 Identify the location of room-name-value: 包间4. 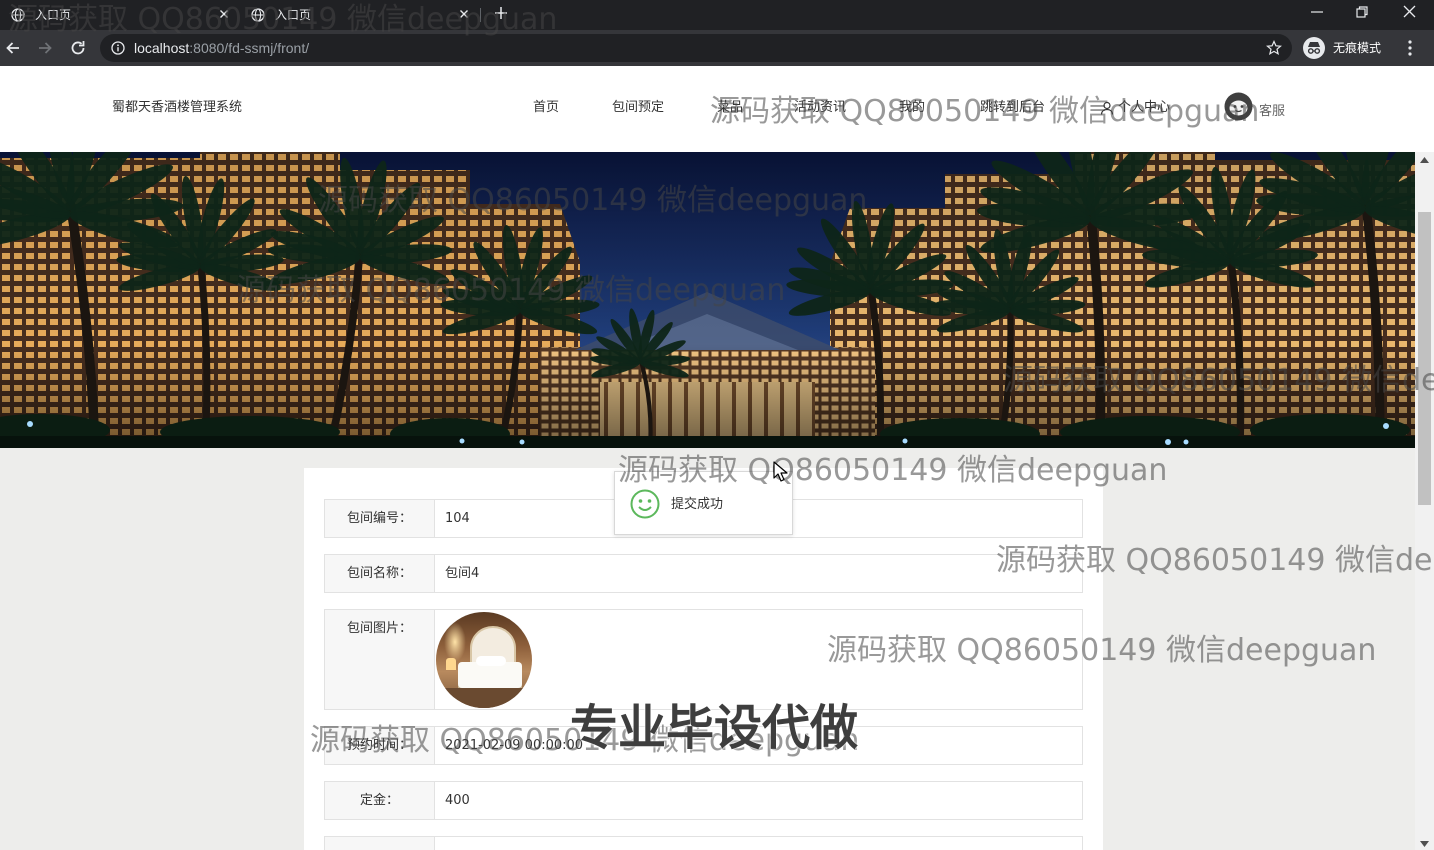
(462, 573).